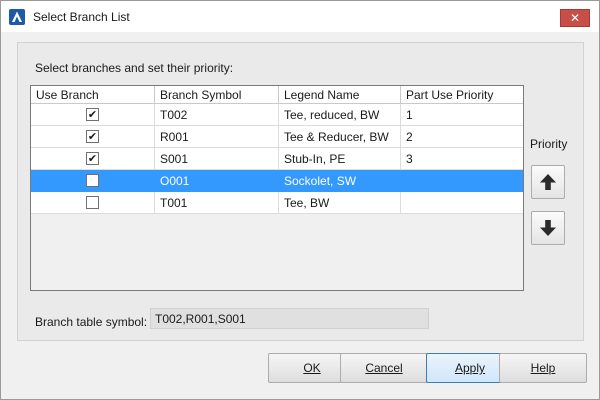 The image size is (600, 400). Describe the element at coordinates (340, 137) in the screenshot. I see `legend-name-cell: Tee & Reducer, BW` at that location.